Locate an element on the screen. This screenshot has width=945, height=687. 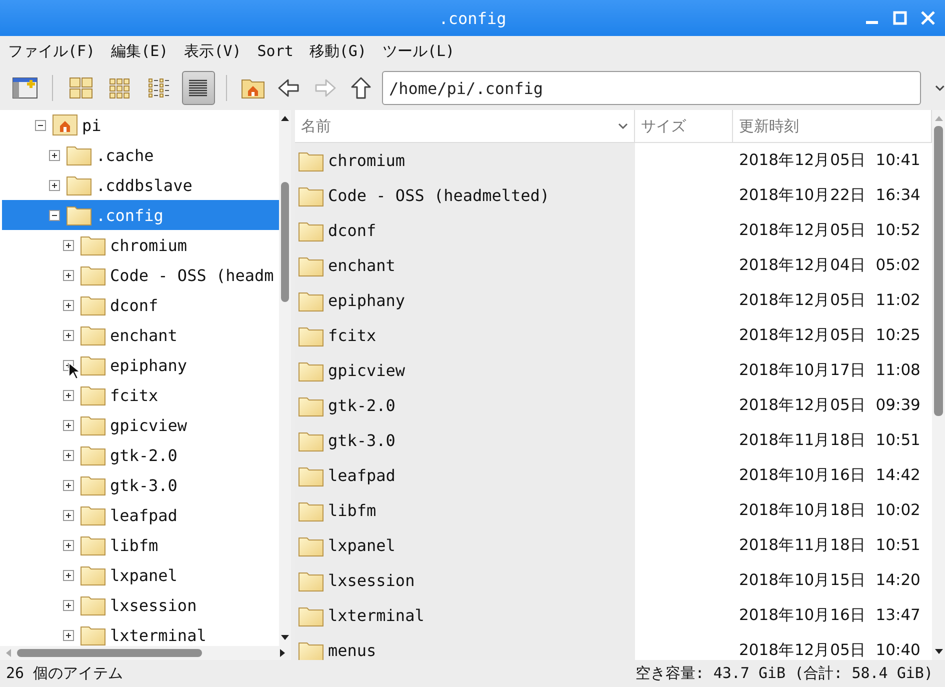
tree-item: fcitx is located at coordinates (140, 395).